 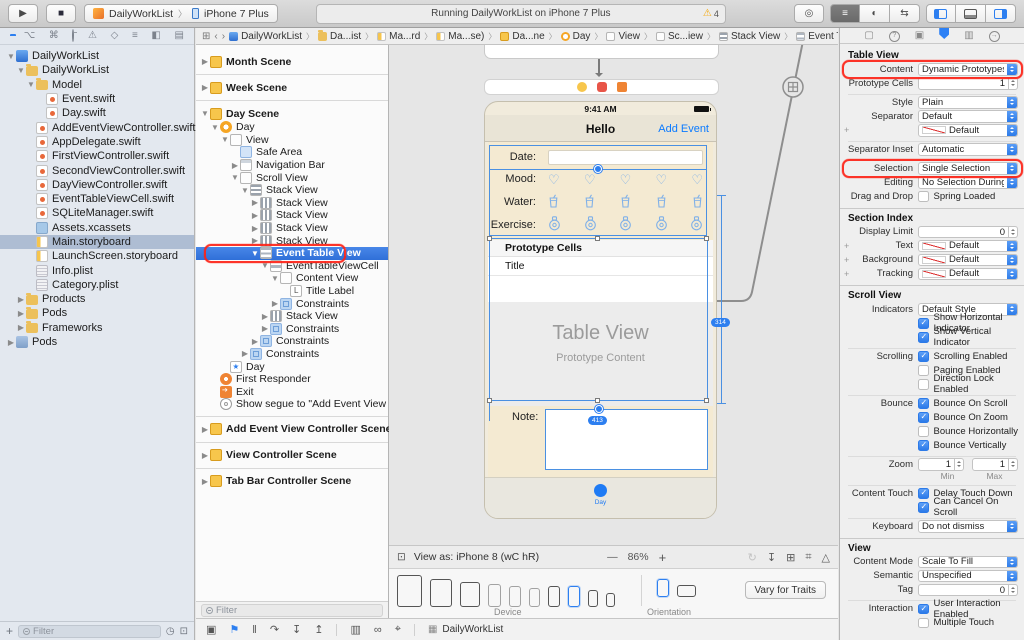 What do you see at coordinates (968, 259) in the screenshot?
I see `select-background: Default` at bounding box center [968, 259].